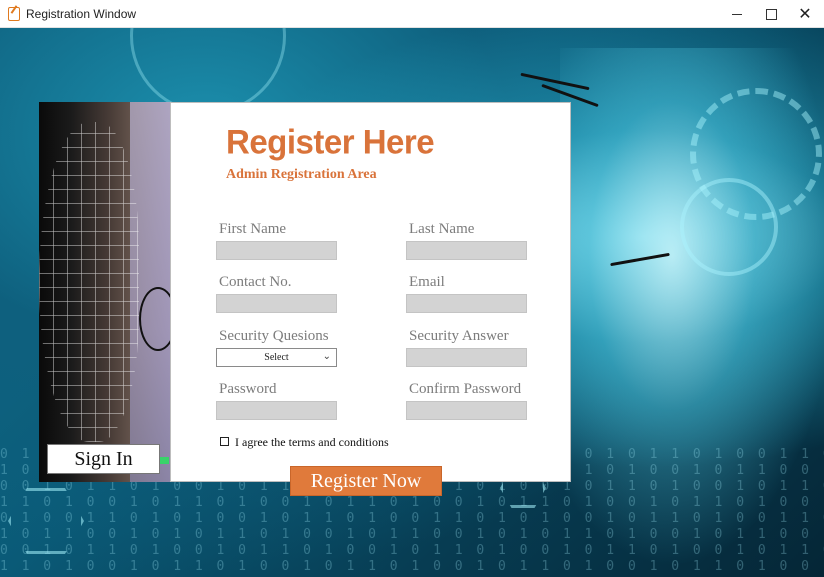 The image size is (824, 577). Describe the element at coordinates (466, 250) in the screenshot. I see `last-name-input` at that location.